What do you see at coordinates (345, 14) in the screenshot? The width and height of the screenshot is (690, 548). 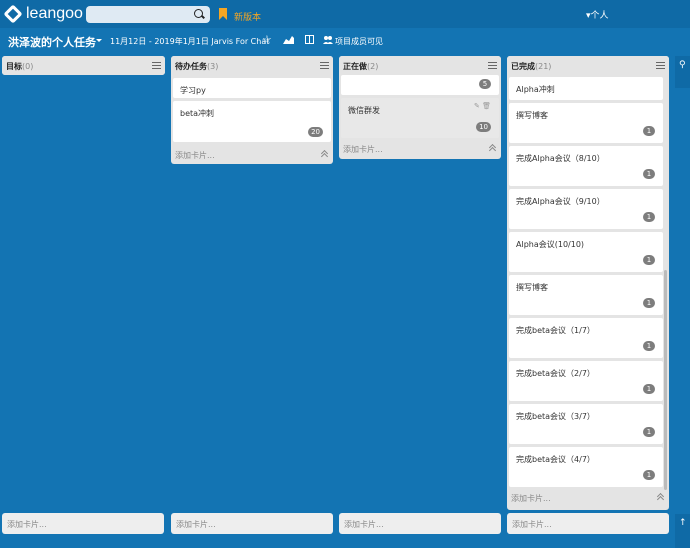 I see `top-nav-bar: leangoo 新版本 ▾个人` at bounding box center [345, 14].